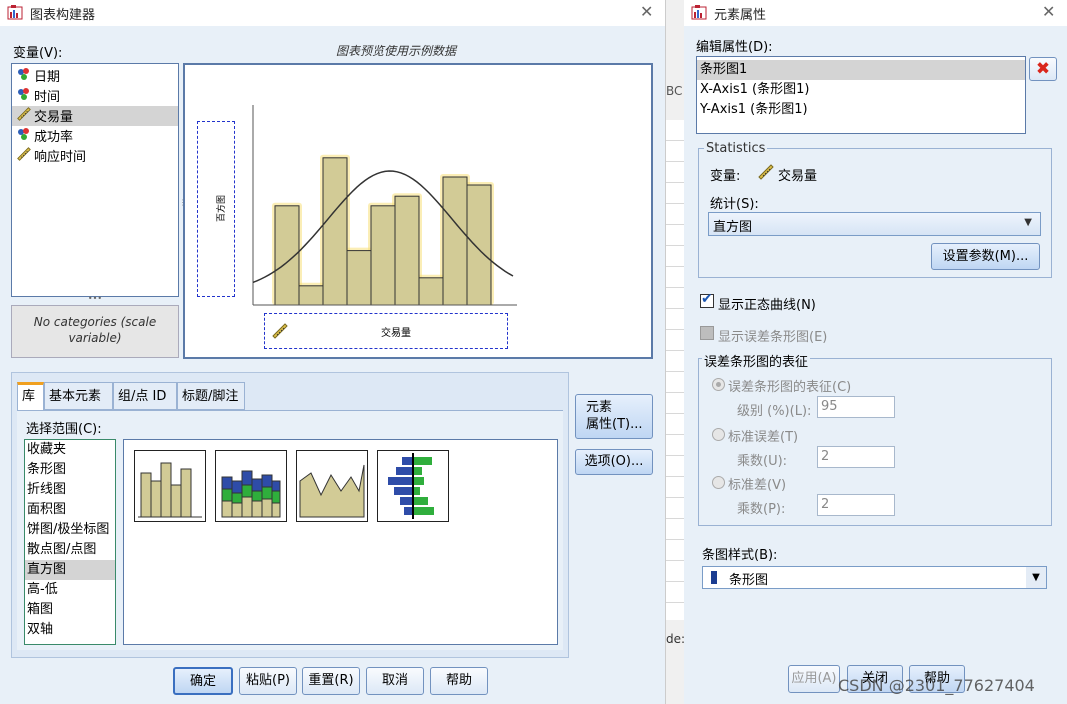 The width and height of the screenshot is (1067, 704). Describe the element at coordinates (396, 51) in the screenshot. I see `preview-title: 图表预览使用示例数据` at that location.